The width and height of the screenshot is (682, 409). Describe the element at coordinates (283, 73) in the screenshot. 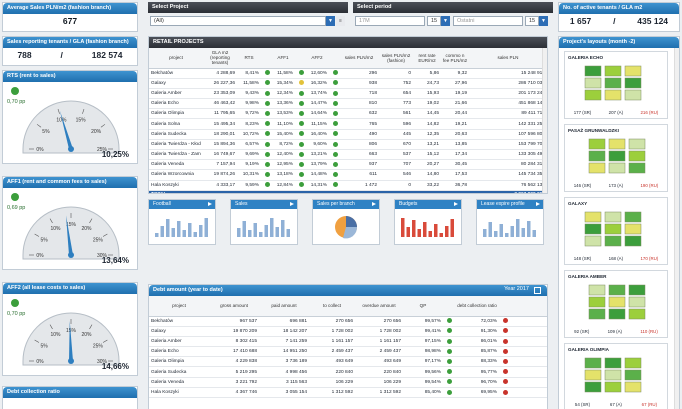

I see `table-cell: 11,58%` at that location.